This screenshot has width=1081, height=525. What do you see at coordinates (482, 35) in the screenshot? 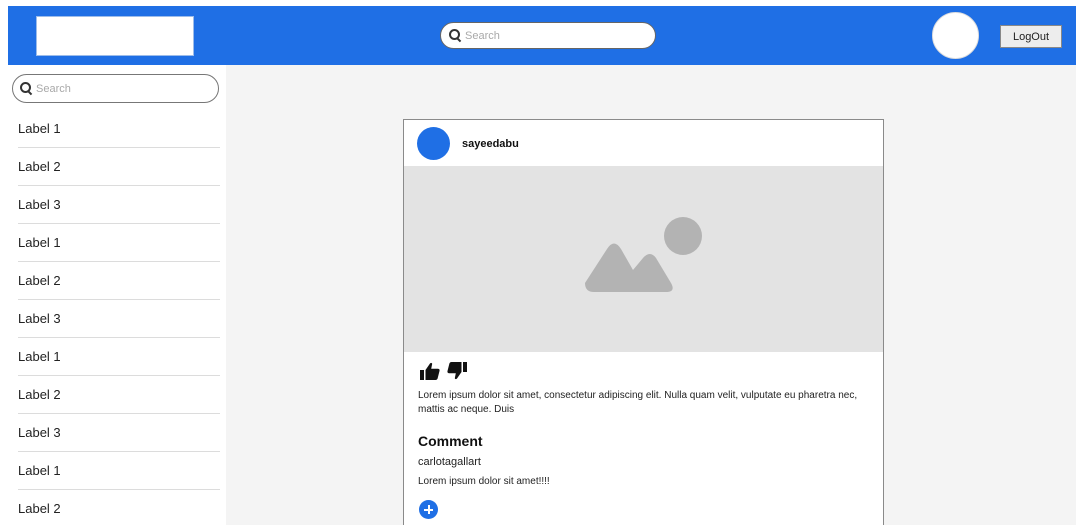
I see `header-search-placeholder: Search` at bounding box center [482, 35].